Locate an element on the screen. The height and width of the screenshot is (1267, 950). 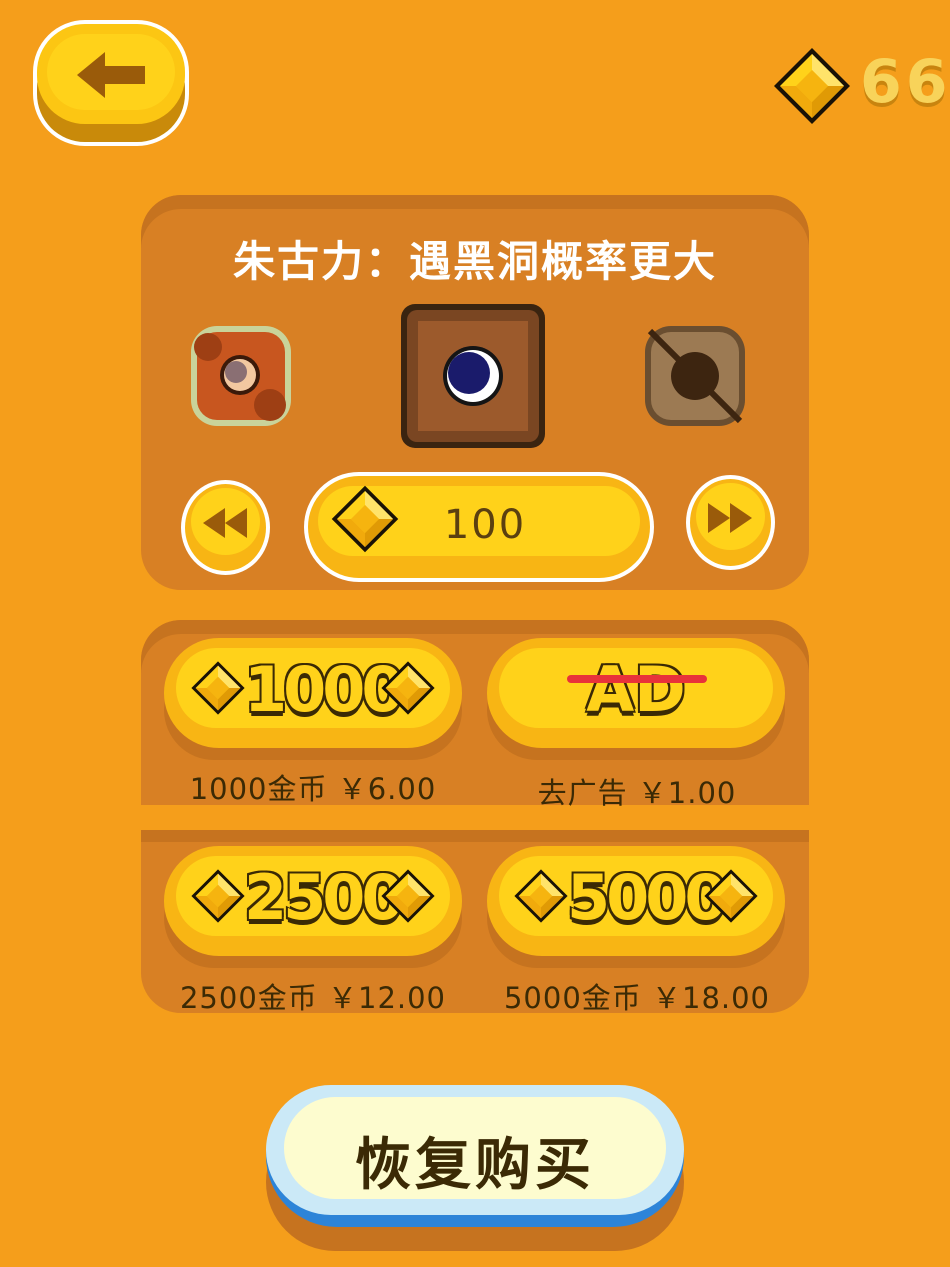
restore-purchases-label: 恢复购买 is located at coordinates (475, 1165).